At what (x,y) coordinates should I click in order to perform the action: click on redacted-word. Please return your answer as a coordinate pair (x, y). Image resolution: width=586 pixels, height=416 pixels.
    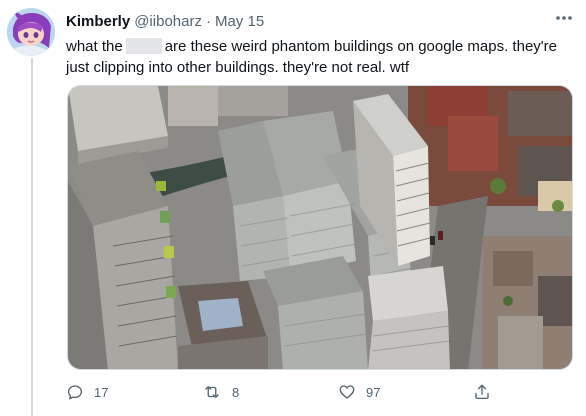
    Looking at the image, I should click on (143, 46).